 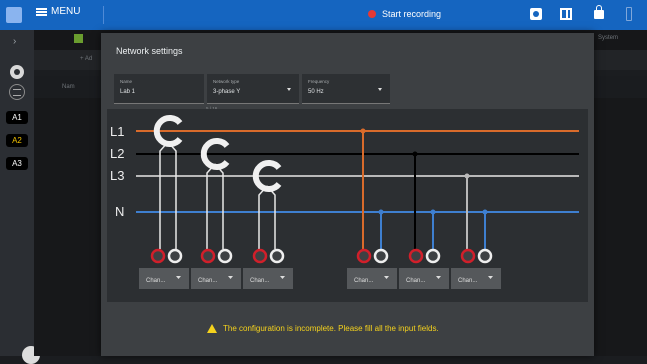 What do you see at coordinates (629, 14) in the screenshot?
I see `battery-icon` at bounding box center [629, 14].